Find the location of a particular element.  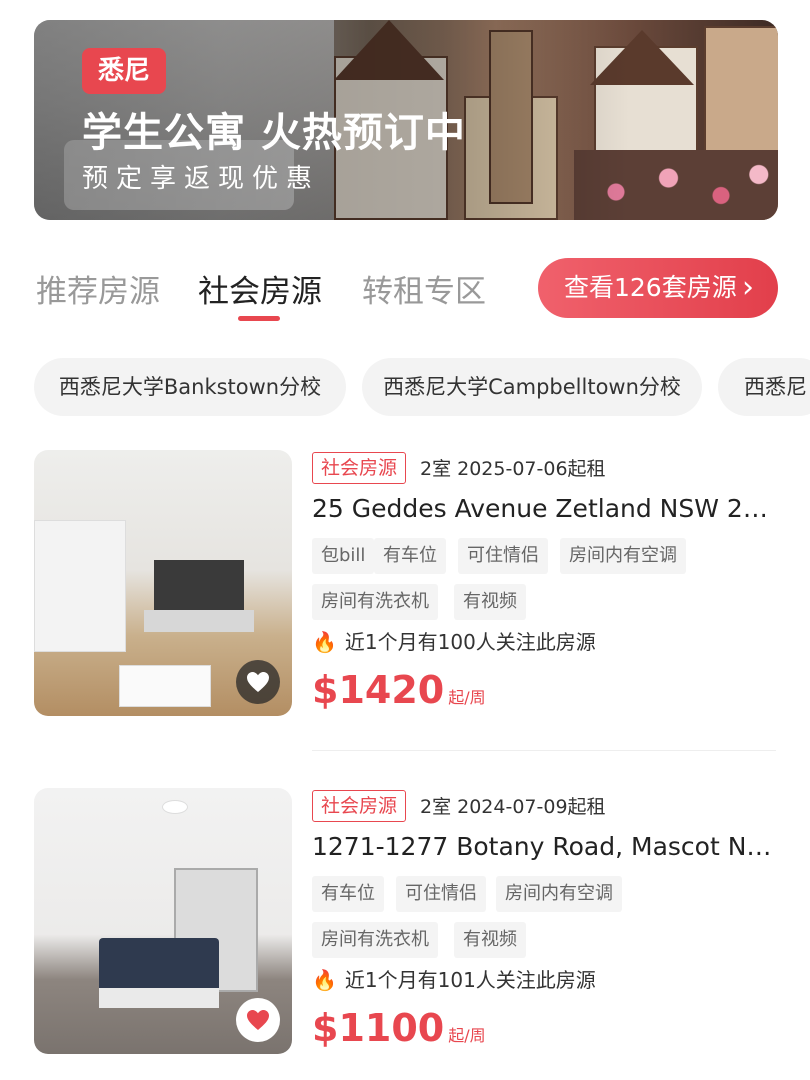

listing-popularity: 🔥 近1个月有101人关注此房源 is located at coordinates (454, 978).